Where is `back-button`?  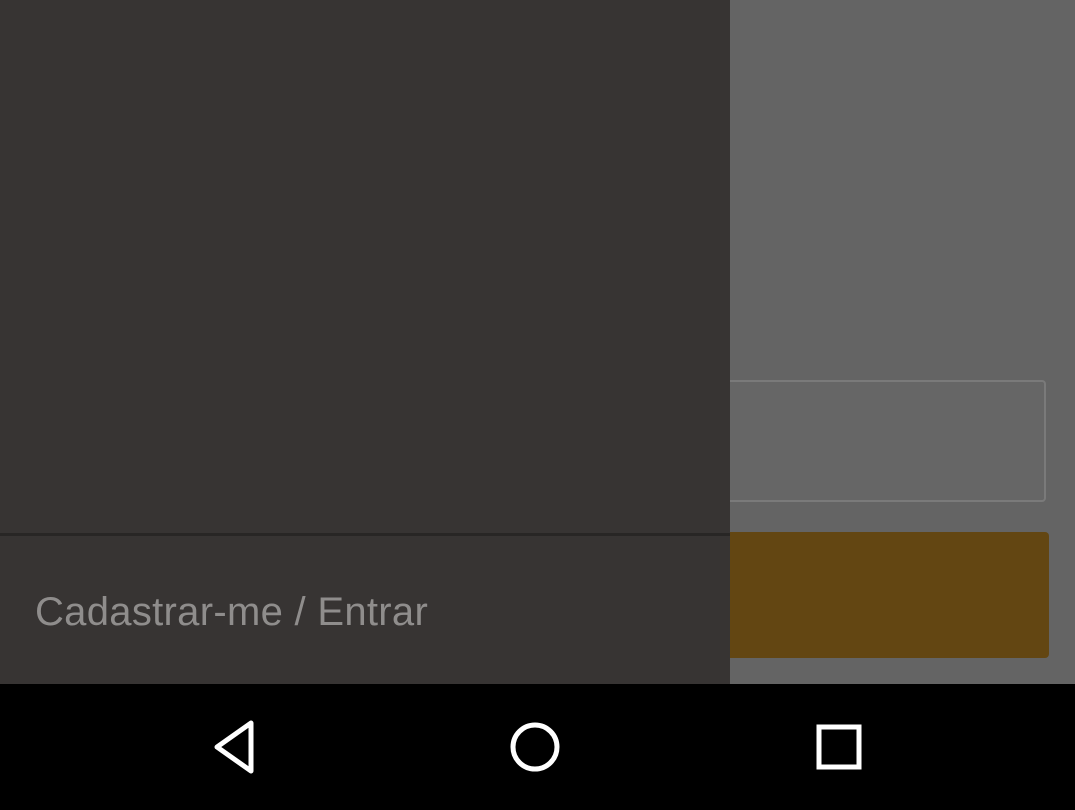 back-button is located at coordinates (235, 747).